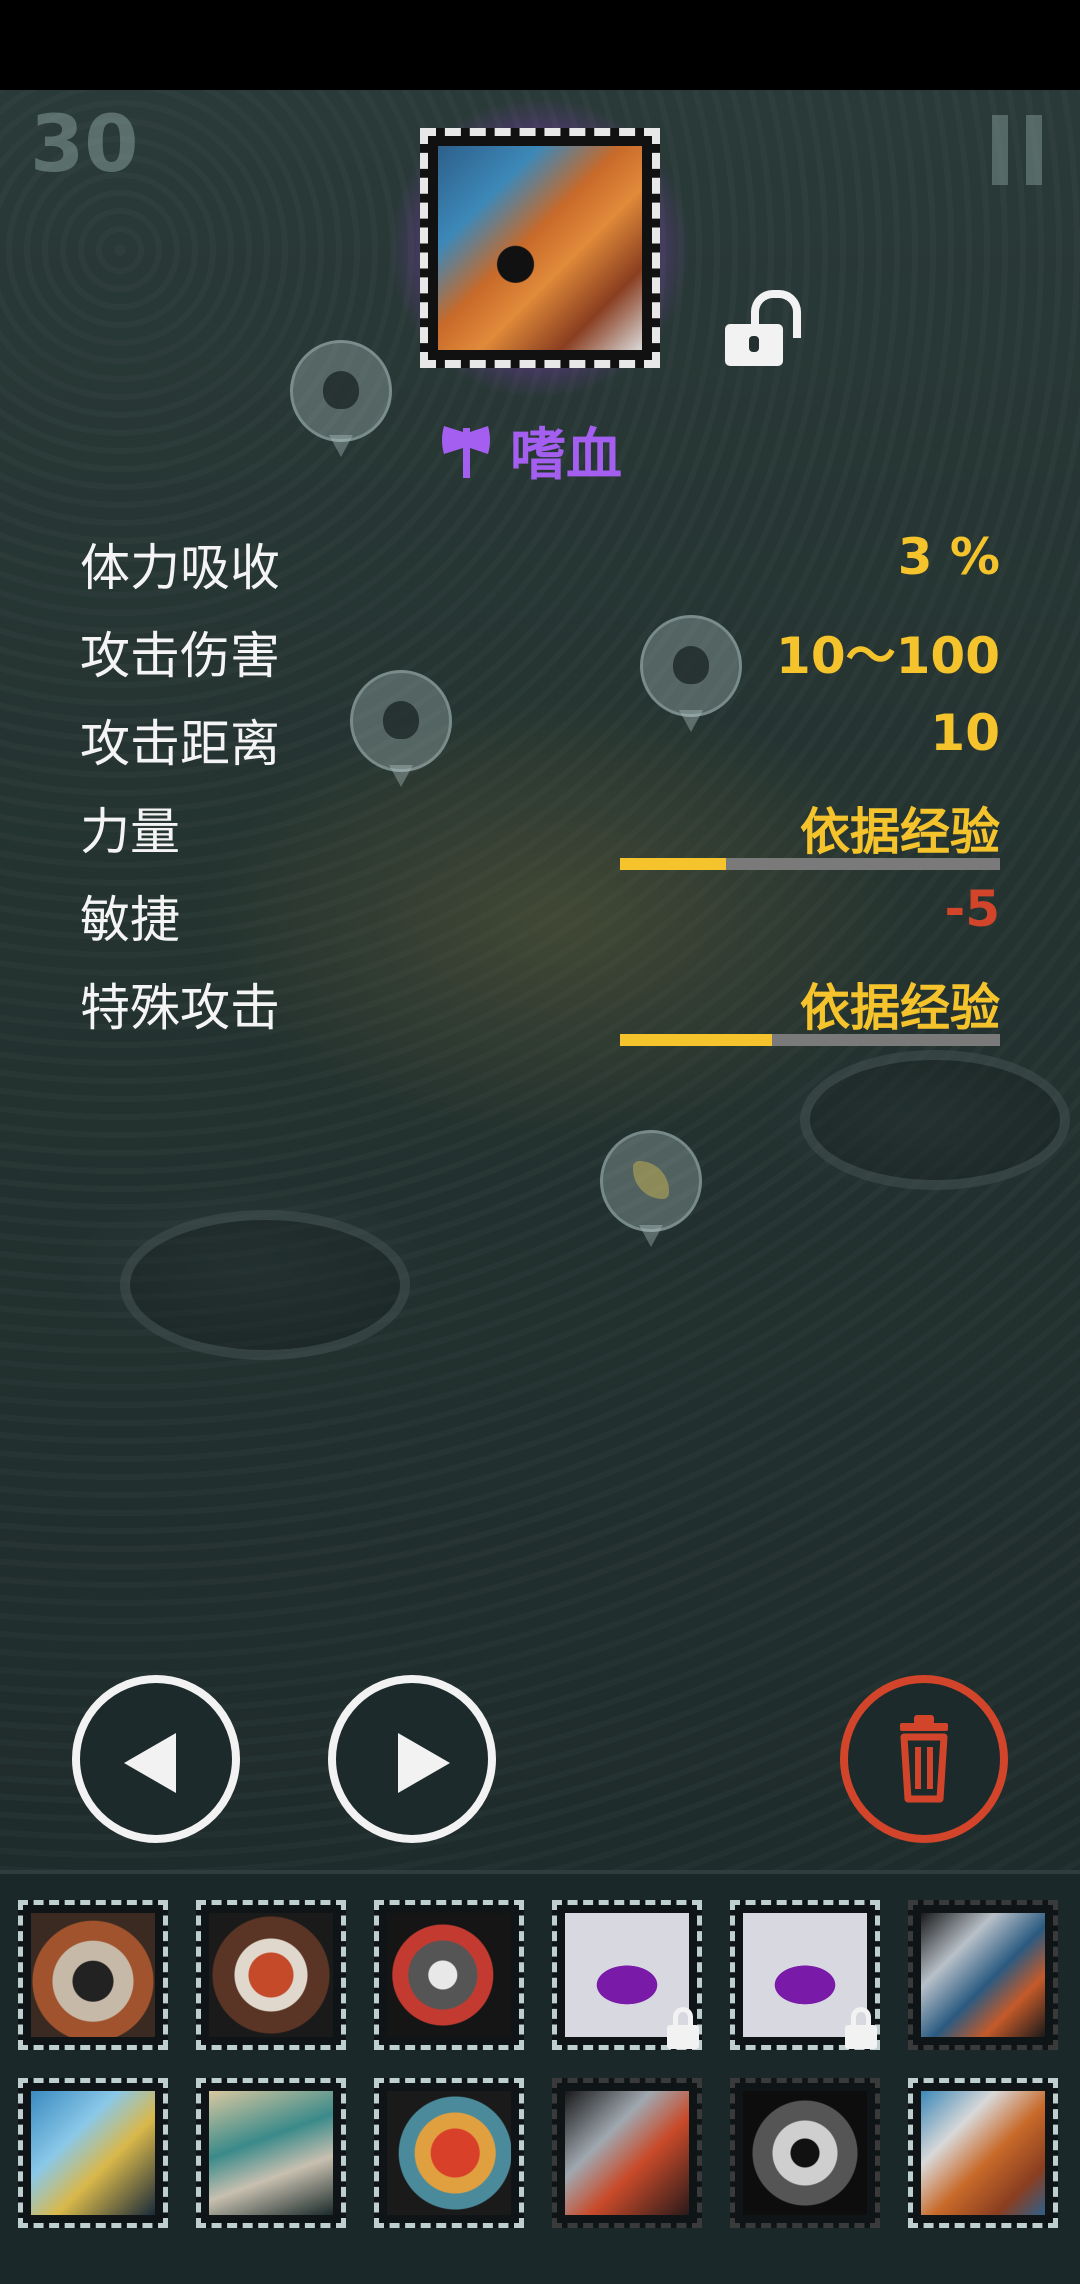 The image size is (1080, 2284). I want to click on chevron-right-icon, so click(424, 1763).